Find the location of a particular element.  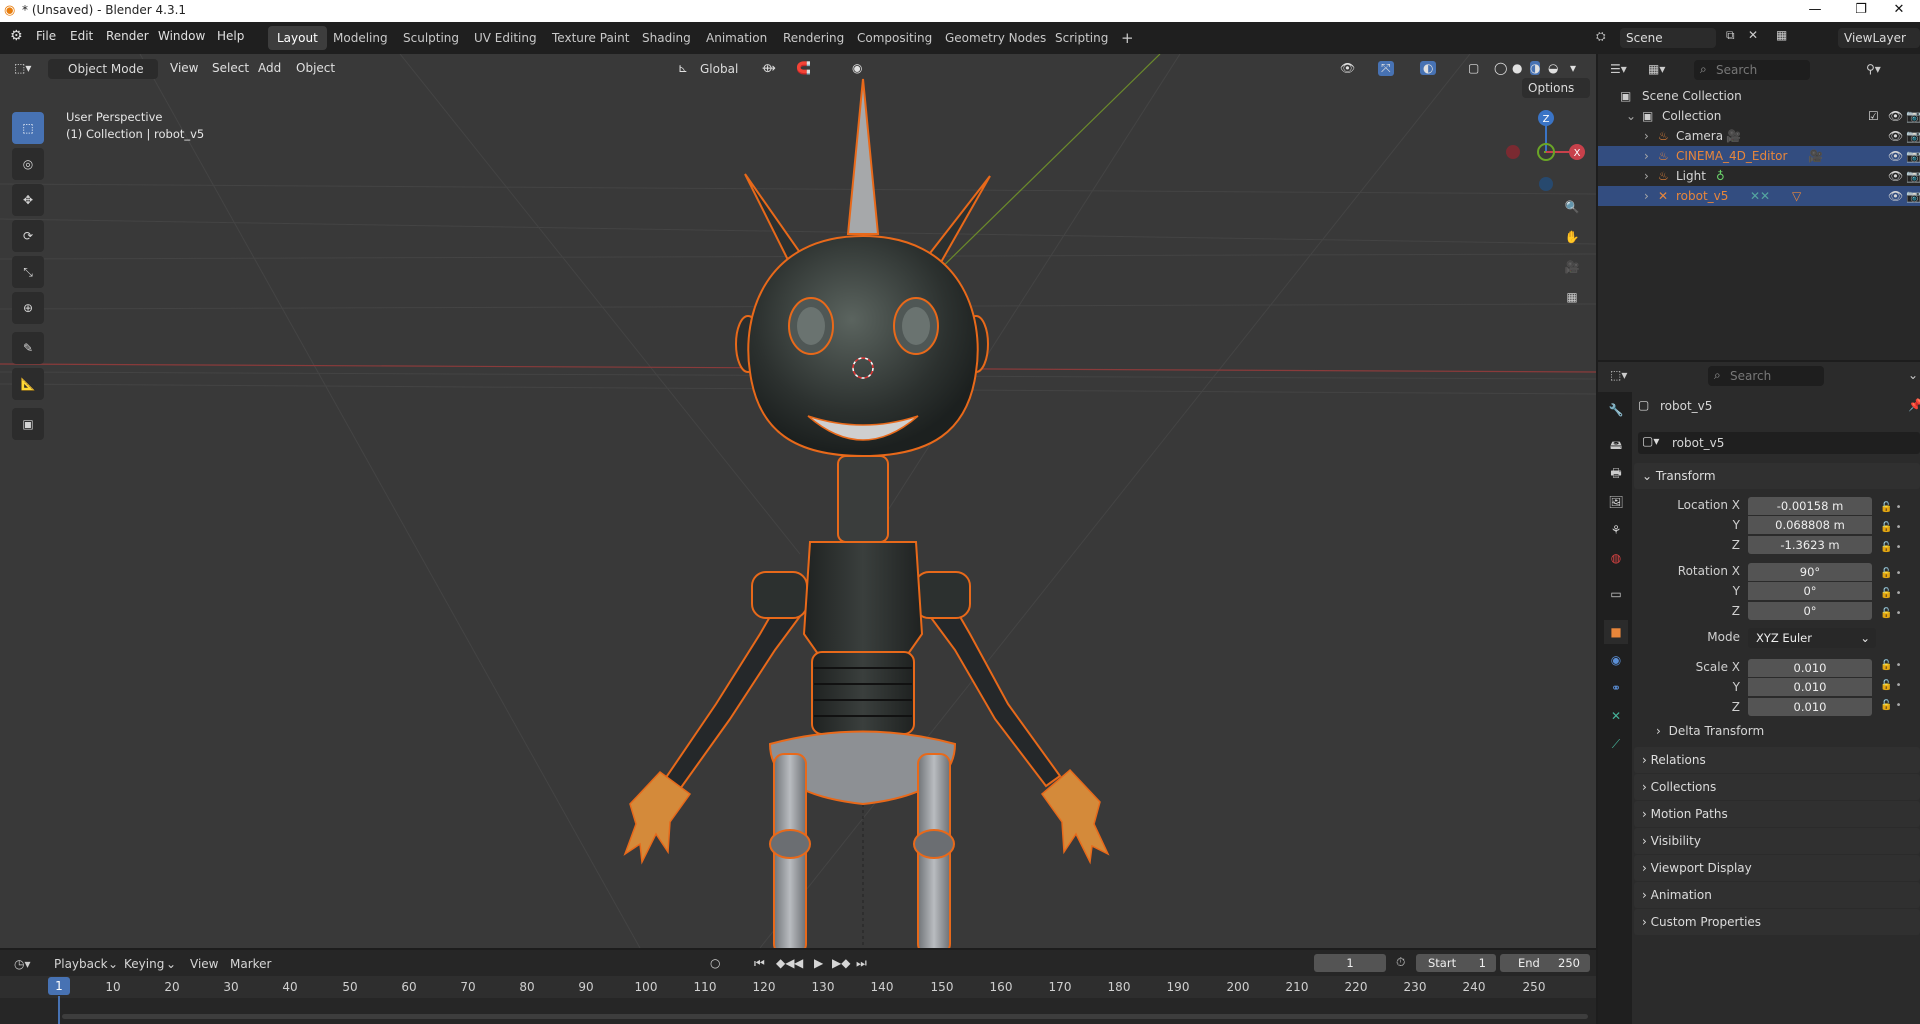

menu-keying: Keying is located at coordinates (144, 964).